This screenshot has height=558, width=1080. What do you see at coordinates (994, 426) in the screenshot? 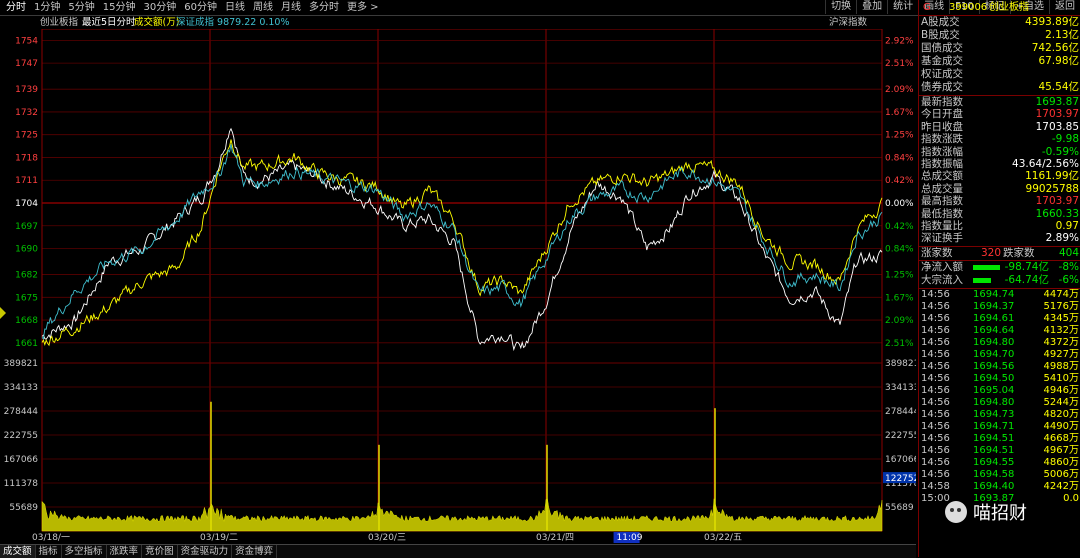
I see `tick-price: 1694.71` at bounding box center [994, 426].